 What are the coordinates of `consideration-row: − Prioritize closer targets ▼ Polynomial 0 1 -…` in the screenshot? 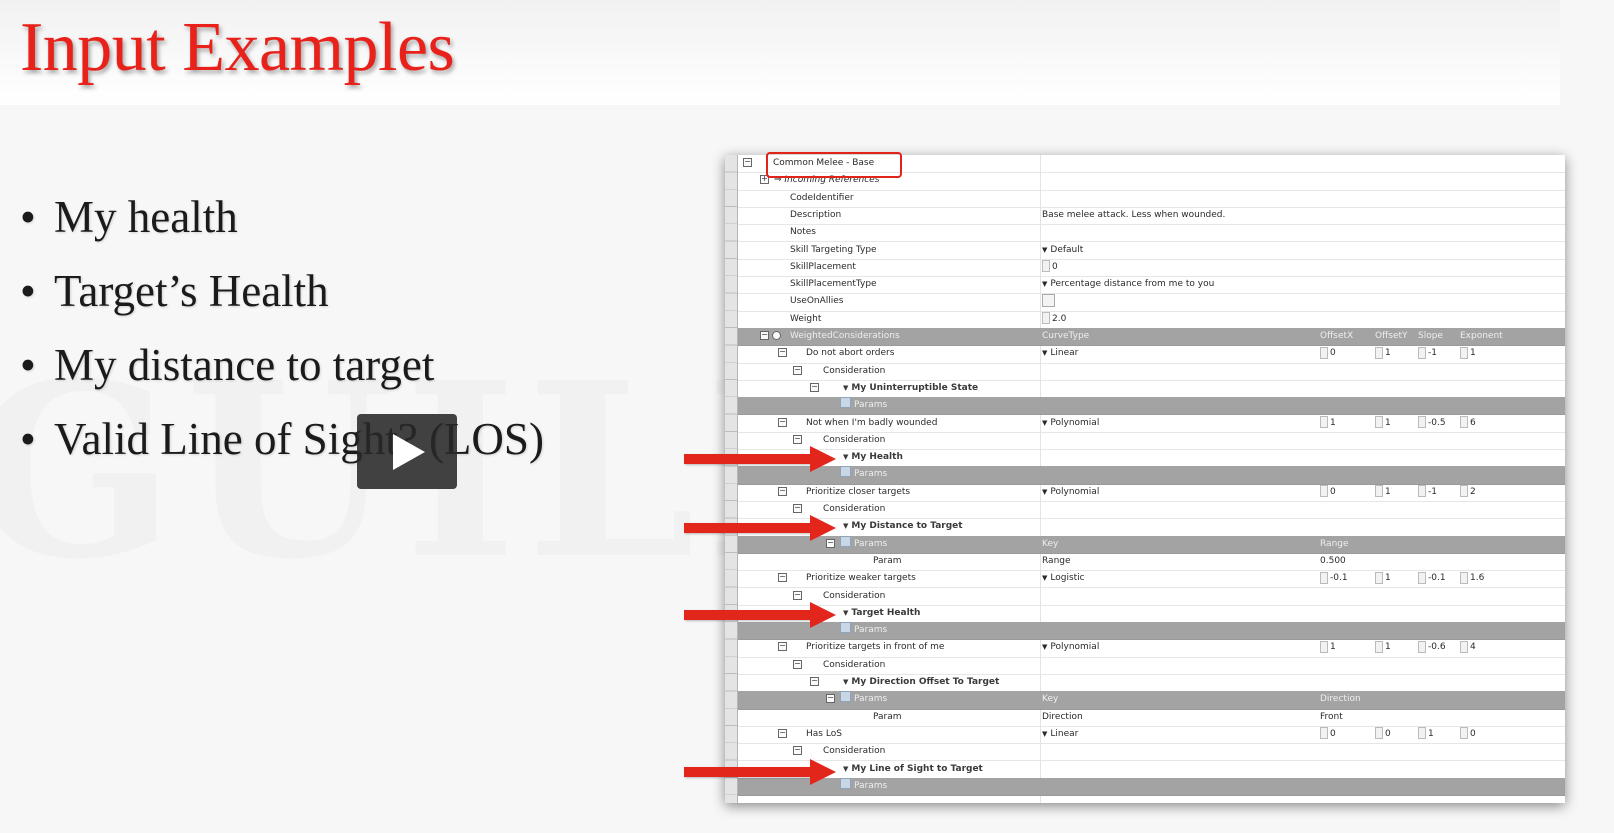 It's located at (1151, 493).